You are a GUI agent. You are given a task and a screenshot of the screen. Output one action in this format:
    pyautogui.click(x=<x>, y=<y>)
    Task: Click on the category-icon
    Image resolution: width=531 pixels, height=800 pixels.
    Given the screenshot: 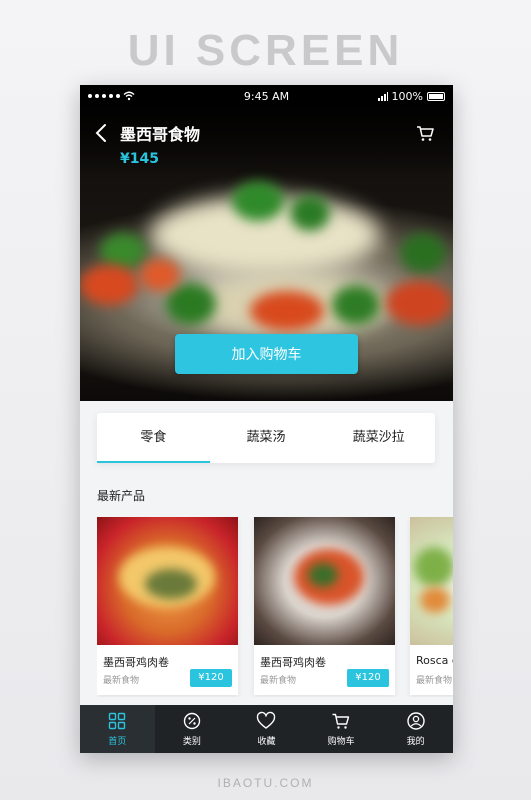 What is the action you would take?
    pyautogui.click(x=192, y=721)
    